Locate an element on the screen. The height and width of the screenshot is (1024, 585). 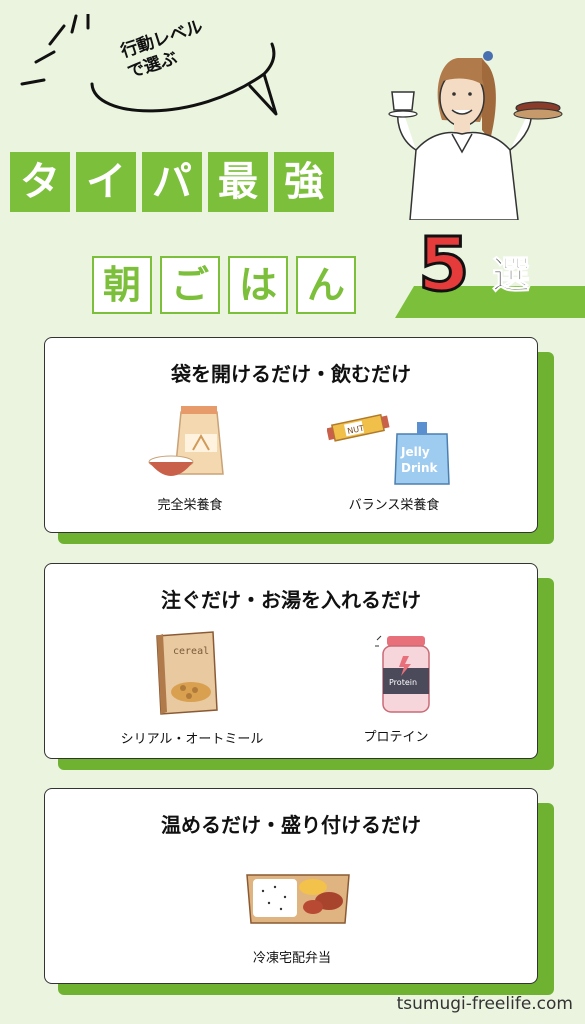
title-char: ご is located at coordinates (190, 285).